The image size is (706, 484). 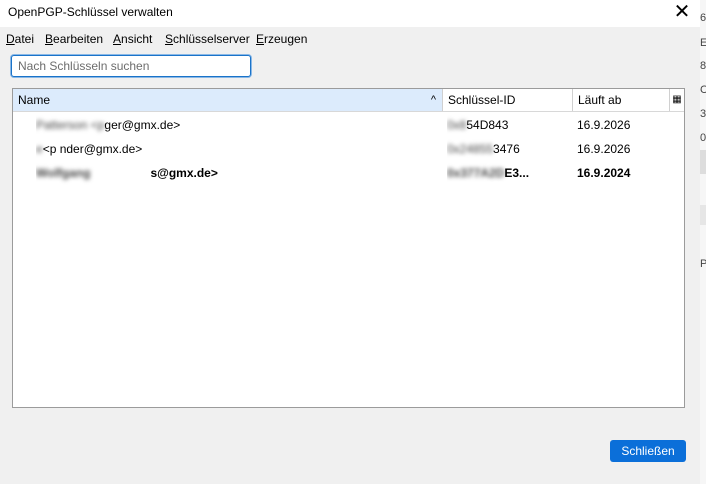 What do you see at coordinates (508, 100) in the screenshot?
I see `column-header-key-id: Schlüssel-ID` at bounding box center [508, 100].